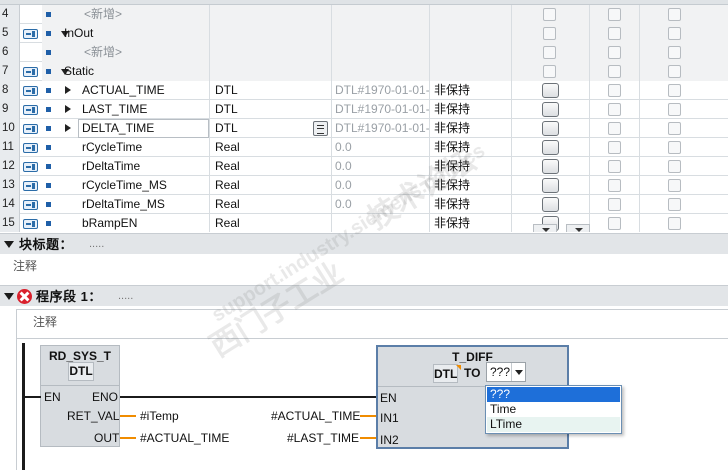 This screenshot has height=470, width=728. Describe the element at coordinates (9, 244) in the screenshot. I see `collapse-triangle-icon` at that location.